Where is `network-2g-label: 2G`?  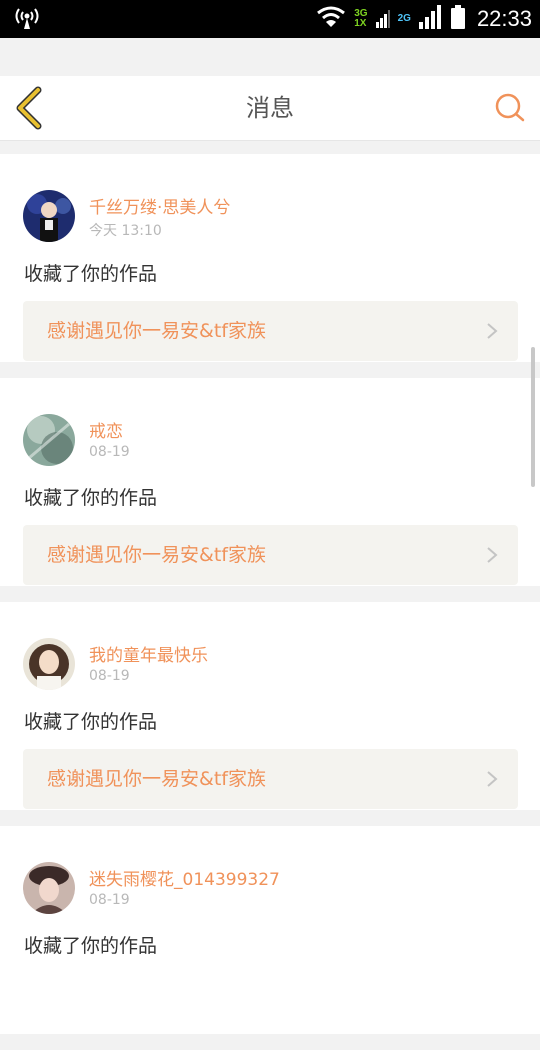
network-2g-label: 2G is located at coordinates (404, 18).